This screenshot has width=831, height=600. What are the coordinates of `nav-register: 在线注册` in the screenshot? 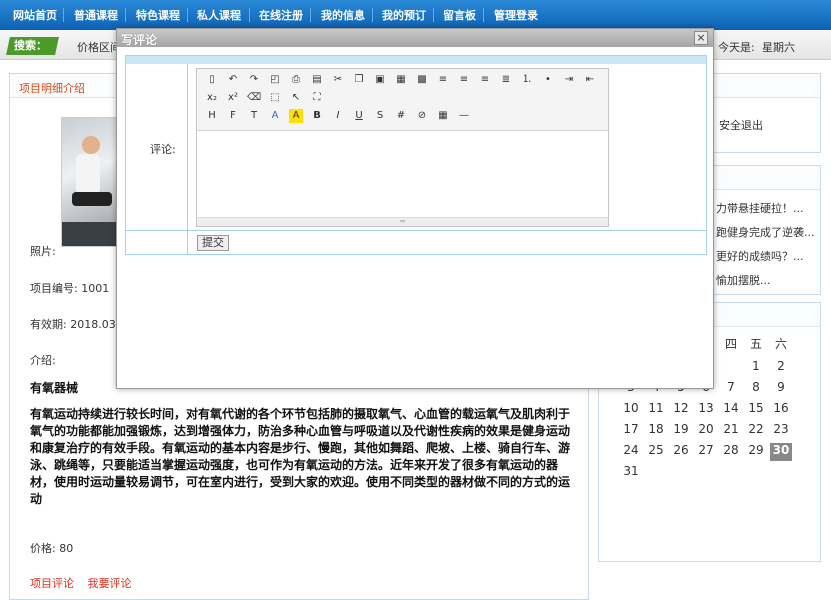 It's located at (281, 15).